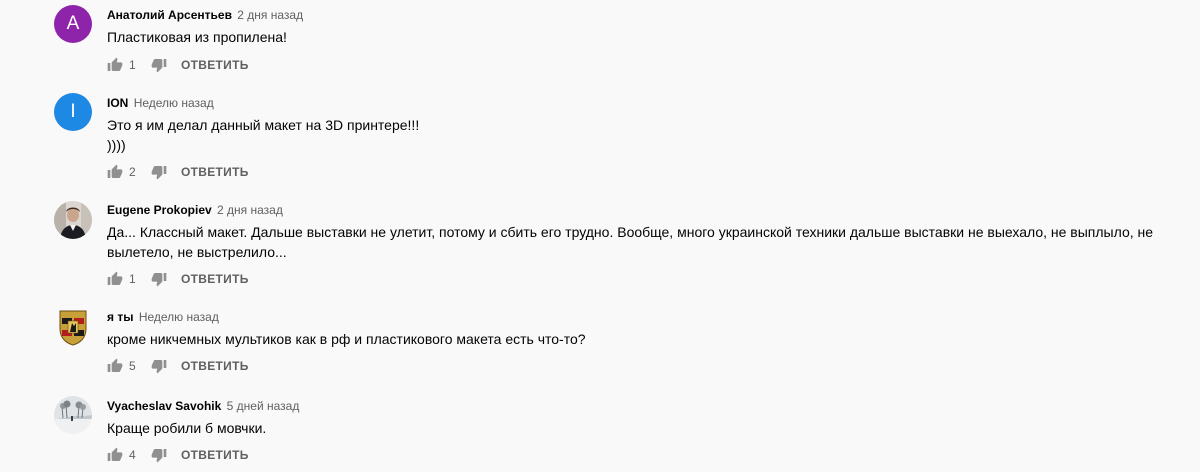  What do you see at coordinates (169, 15) in the screenshot?
I see `comment-author: Анатолий Арсентьев` at bounding box center [169, 15].